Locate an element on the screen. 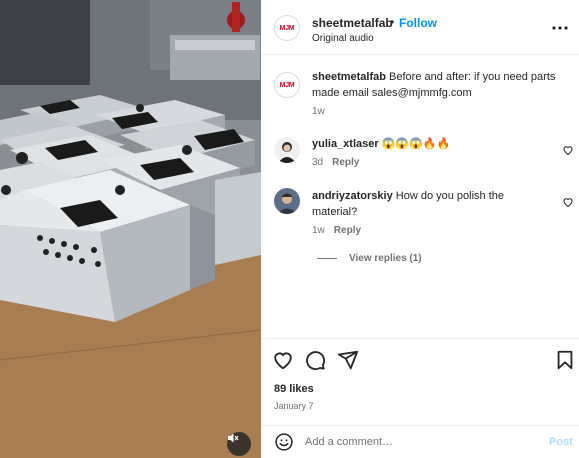 Image resolution: width=579 pixels, height=458 pixels. replies-divider is located at coordinates (327, 258).